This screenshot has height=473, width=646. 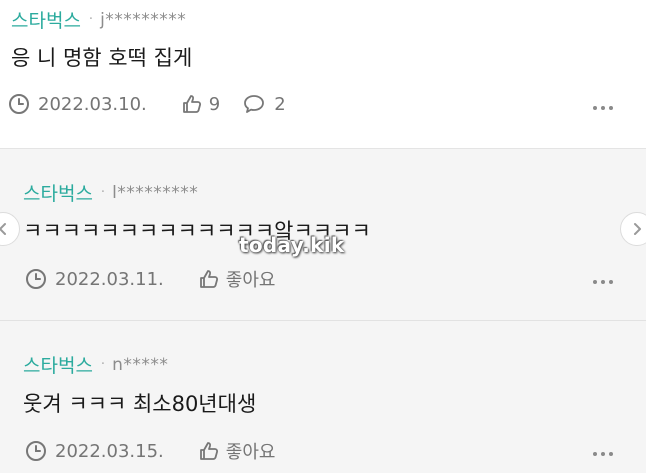 What do you see at coordinates (292, 245) in the screenshot?
I see `watermark: today.kik` at bounding box center [292, 245].